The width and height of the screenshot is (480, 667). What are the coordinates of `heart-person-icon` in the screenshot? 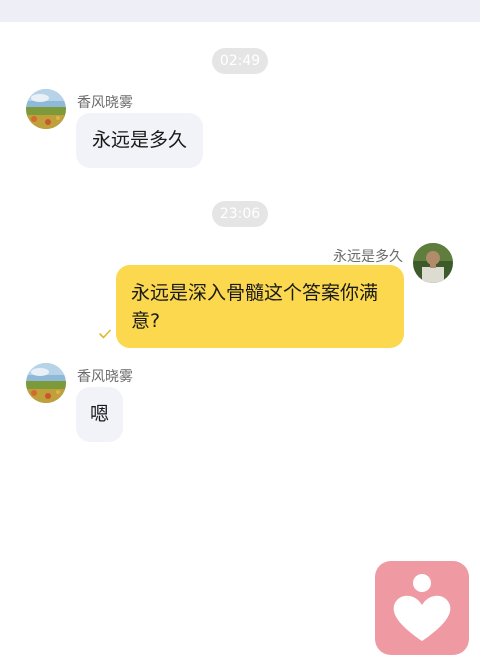 It's located at (422, 607).